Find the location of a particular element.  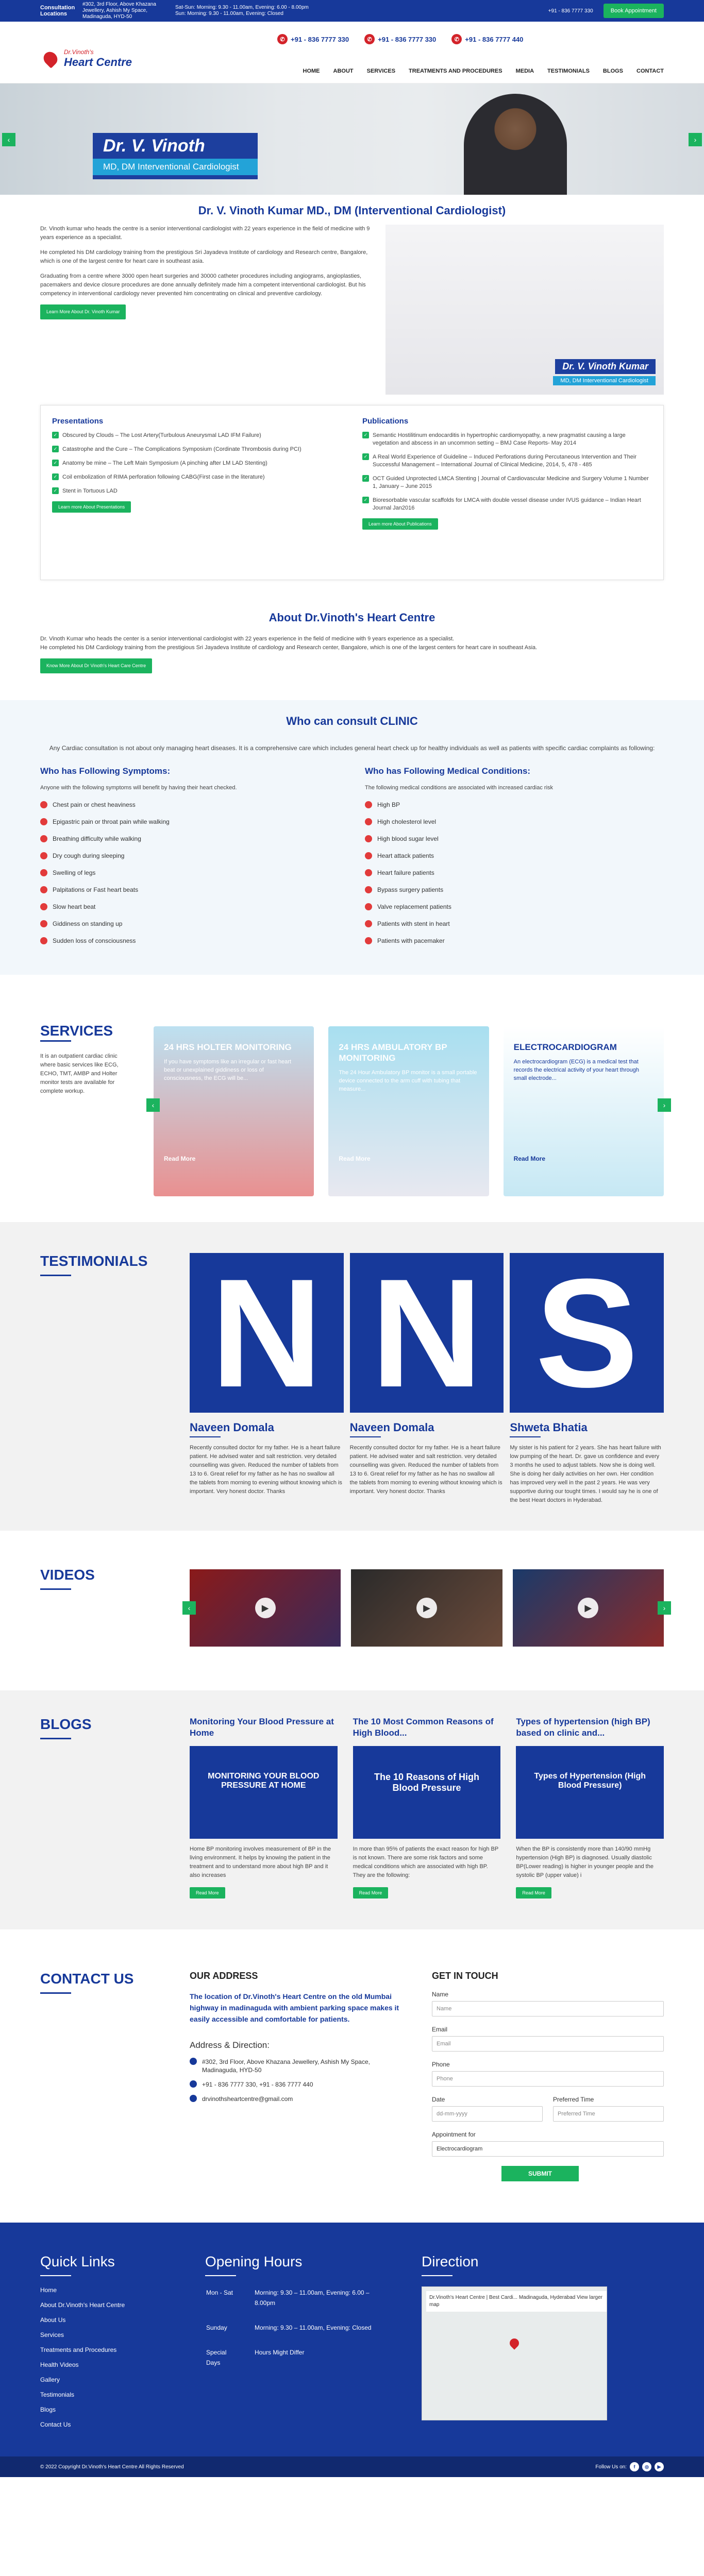

nav-contact: CONTACT is located at coordinates (650, 71).